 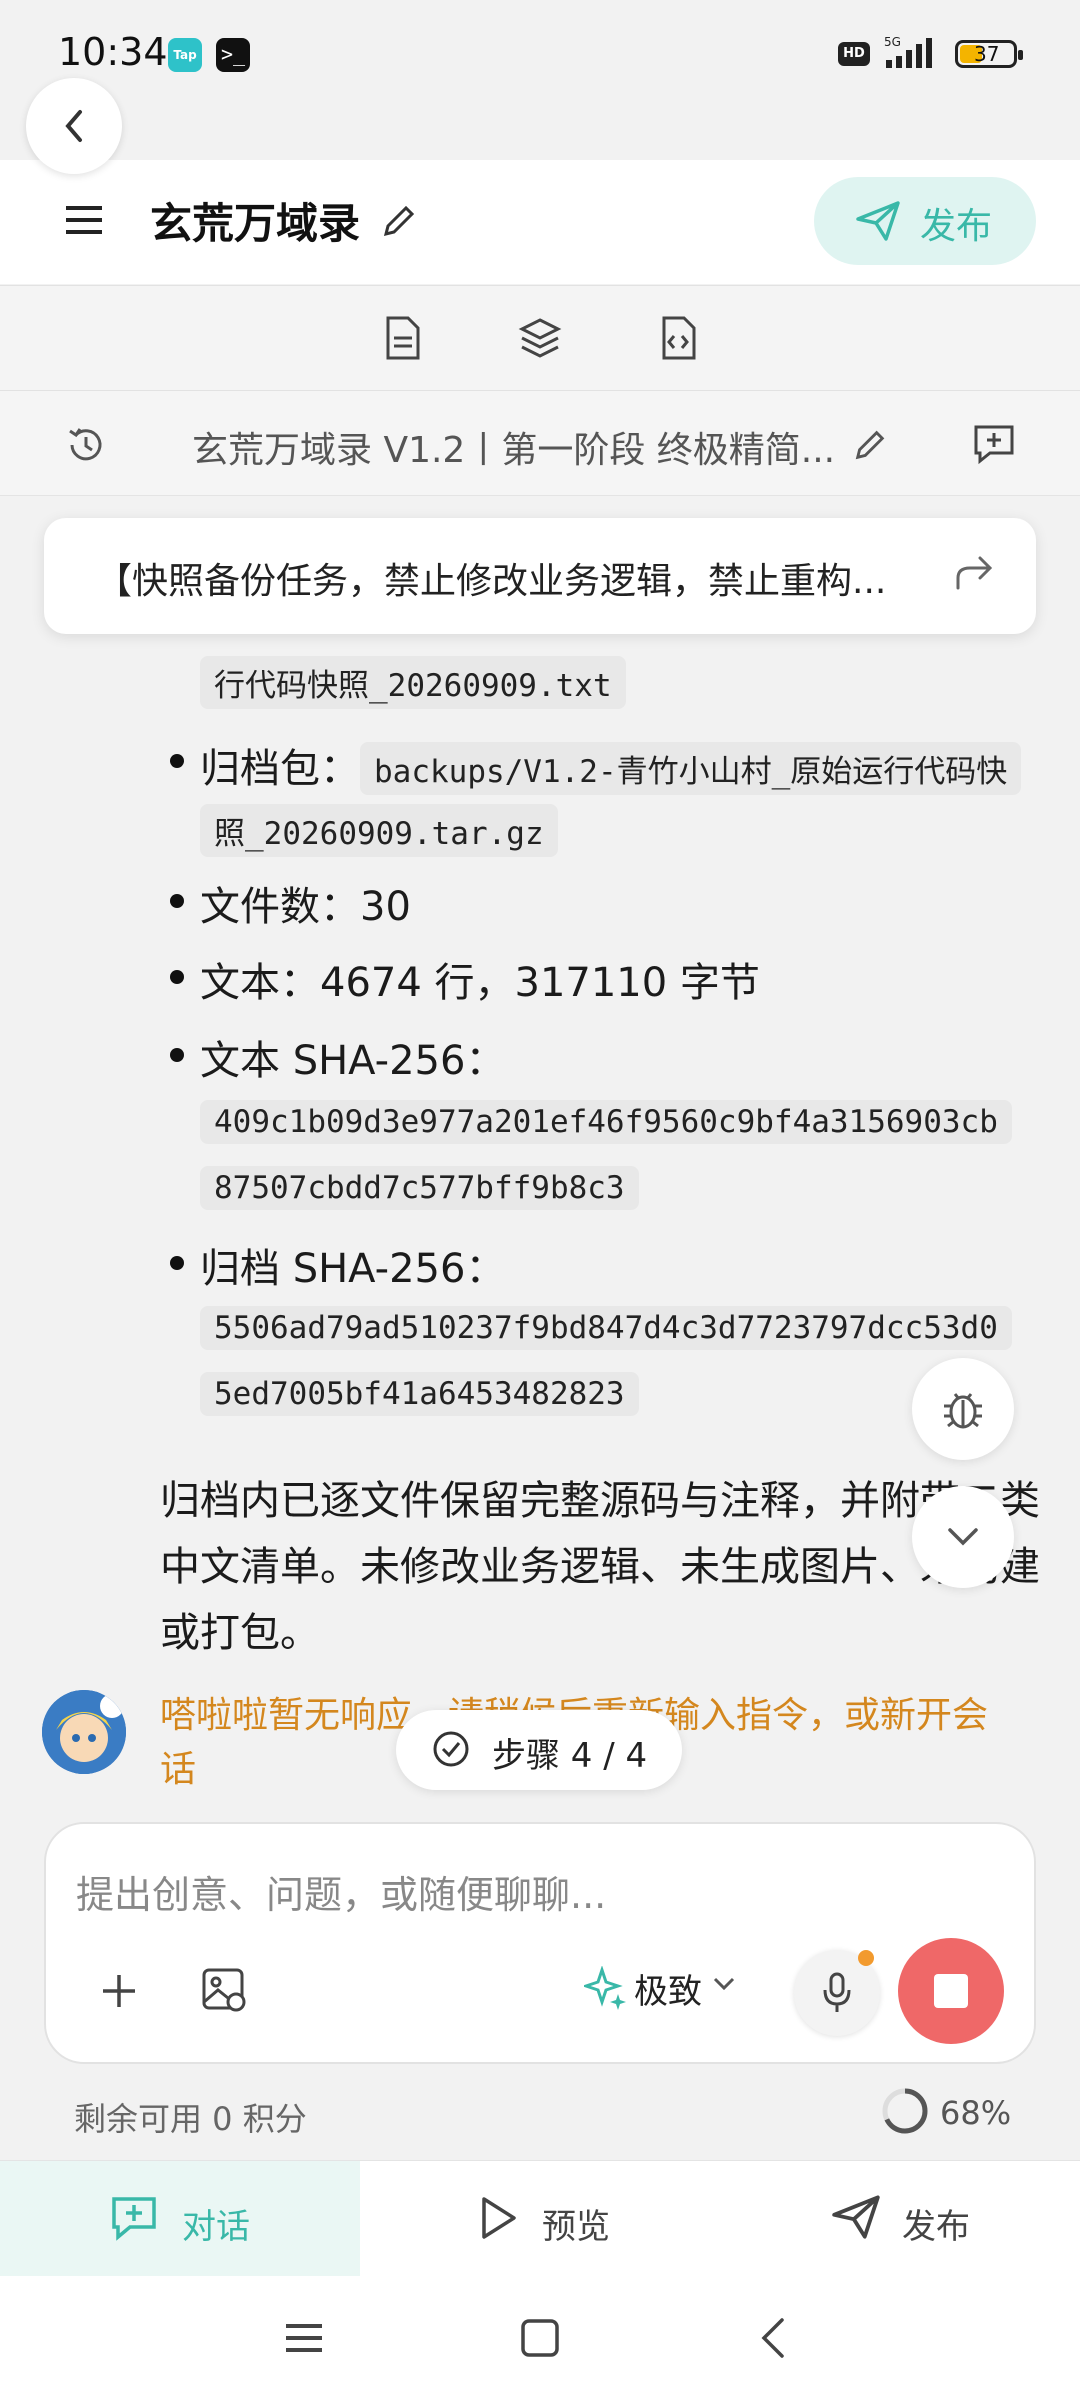 I want to click on list-item-cont: 87507cbdd7c577bff9b8c3, so click(x=419, y=1188).